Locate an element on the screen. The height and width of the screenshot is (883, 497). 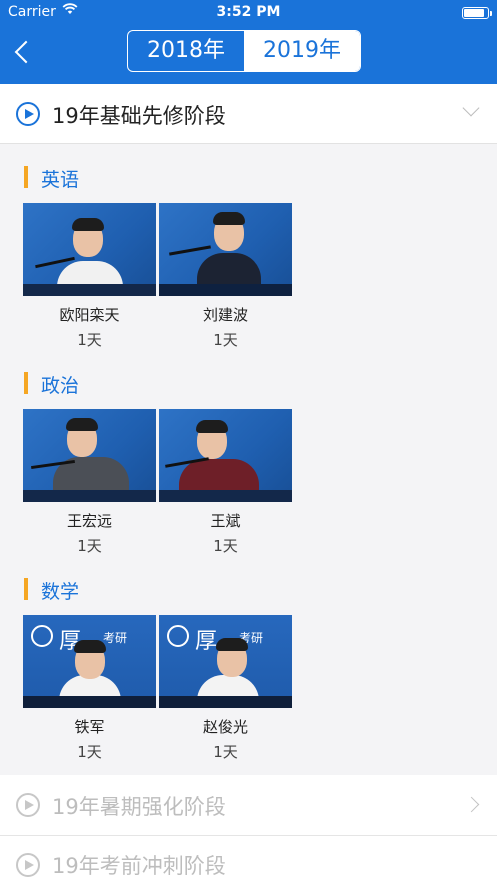
teacher-card: 欧阳栾天 1天 is located at coordinates (89, 278).